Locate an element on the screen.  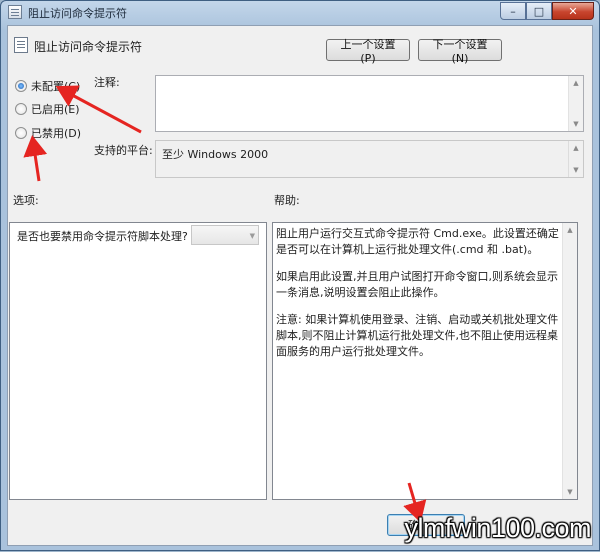
radio-enabled: 已启用(E) is located at coordinates (47, 109).